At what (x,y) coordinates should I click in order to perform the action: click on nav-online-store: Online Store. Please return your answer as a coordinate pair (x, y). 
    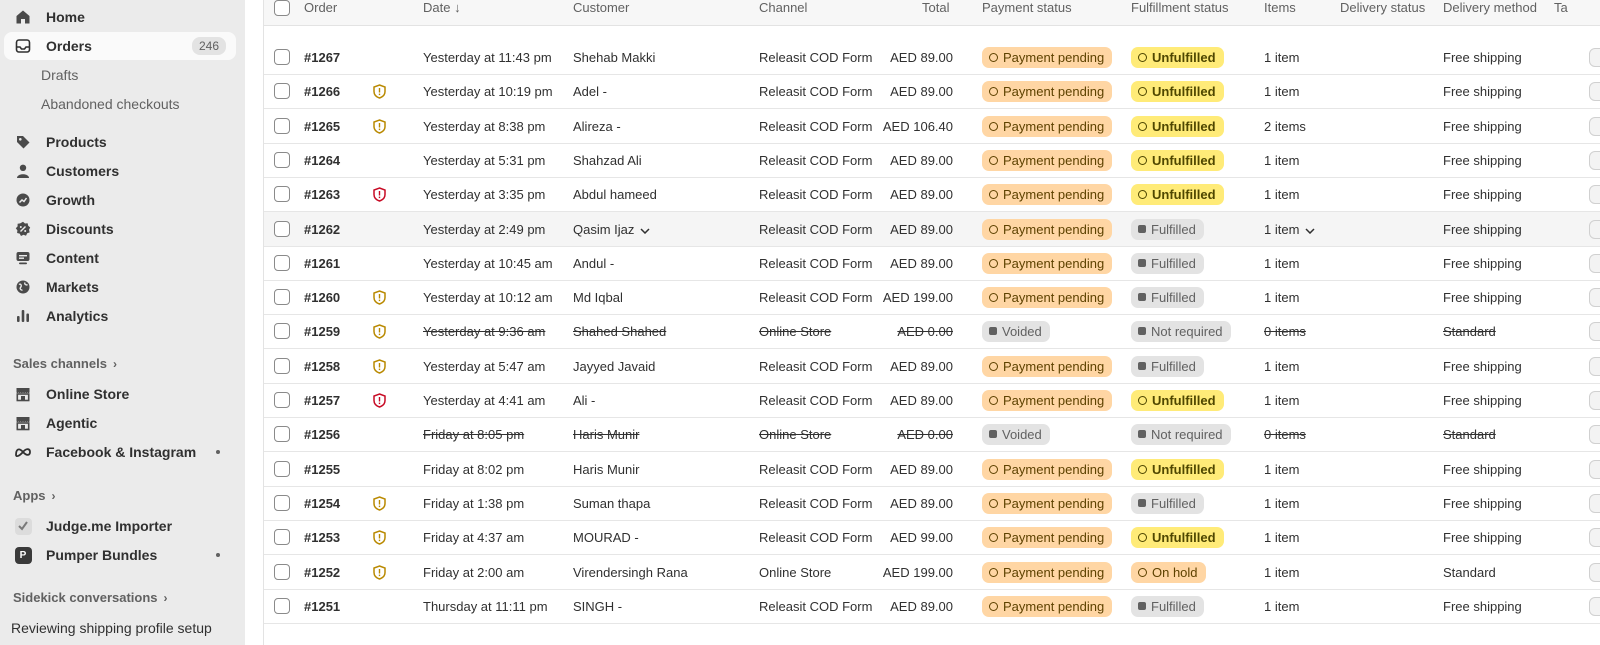
    Looking at the image, I should click on (120, 394).